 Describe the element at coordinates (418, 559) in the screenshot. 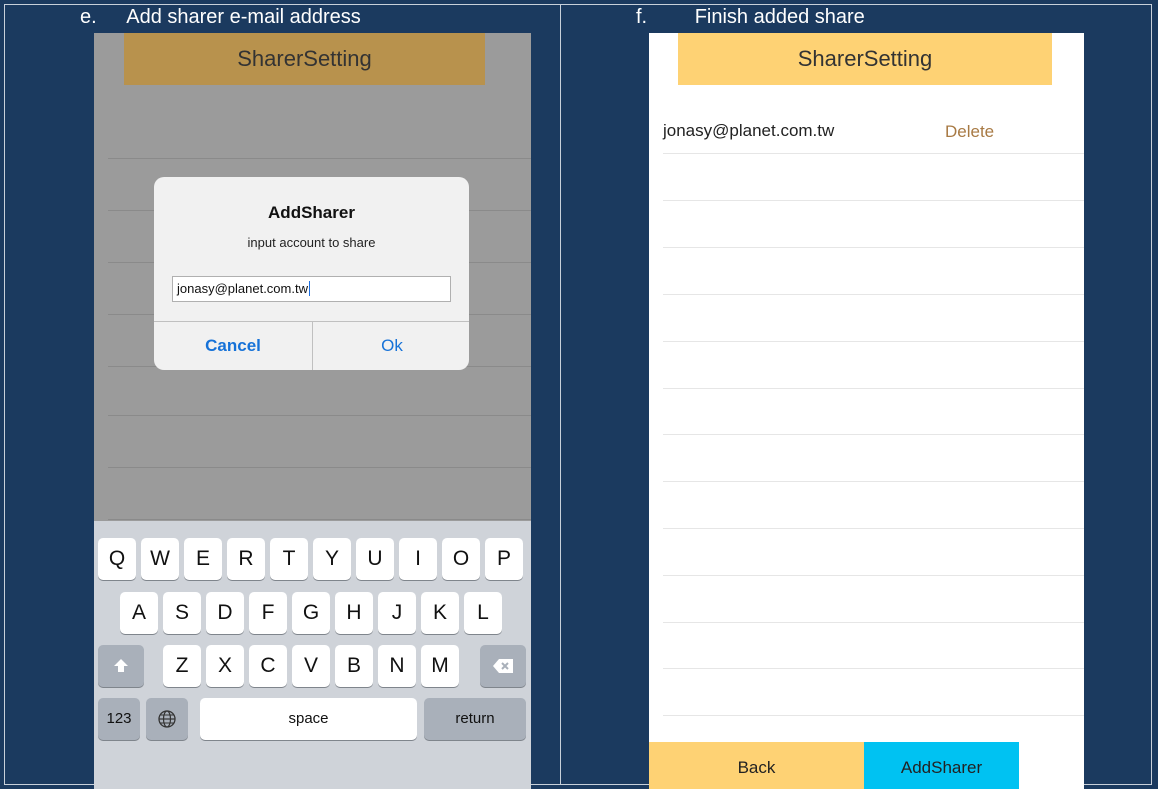

I see `key-i: I` at that location.